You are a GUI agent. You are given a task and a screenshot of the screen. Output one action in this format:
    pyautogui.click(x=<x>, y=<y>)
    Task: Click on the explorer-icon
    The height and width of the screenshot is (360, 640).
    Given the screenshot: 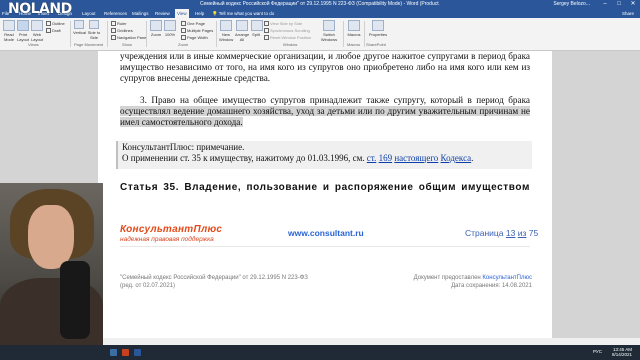 What is the action you would take?
    pyautogui.click(x=113, y=352)
    